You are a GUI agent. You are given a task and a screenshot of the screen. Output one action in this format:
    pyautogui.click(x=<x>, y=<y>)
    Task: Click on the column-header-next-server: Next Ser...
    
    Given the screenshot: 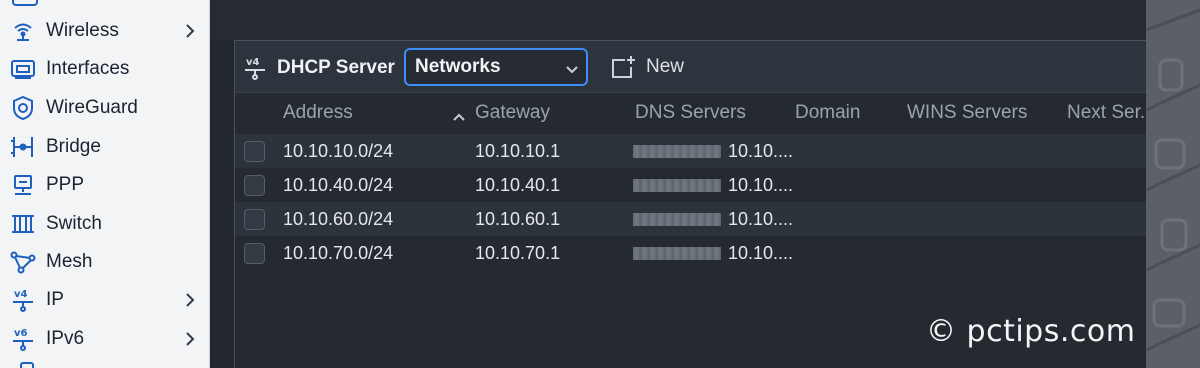 What is the action you would take?
    pyautogui.click(x=1111, y=113)
    